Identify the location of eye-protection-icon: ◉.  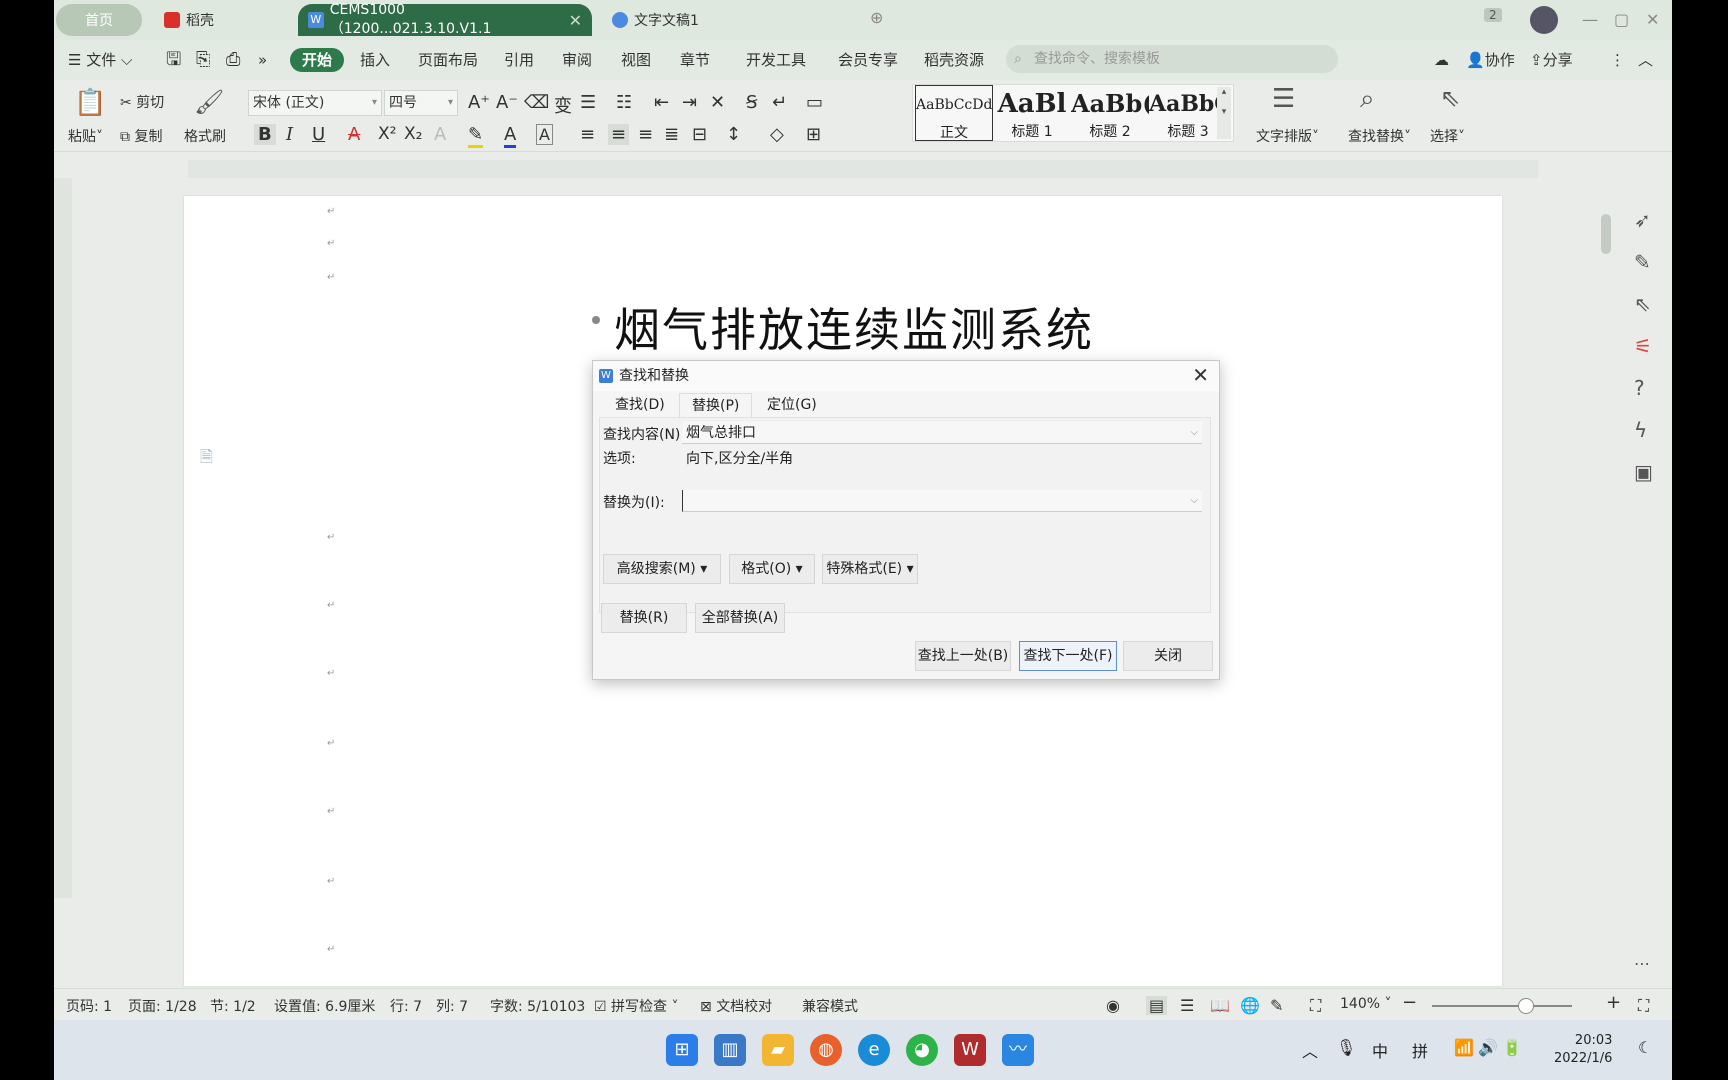
(1113, 1005).